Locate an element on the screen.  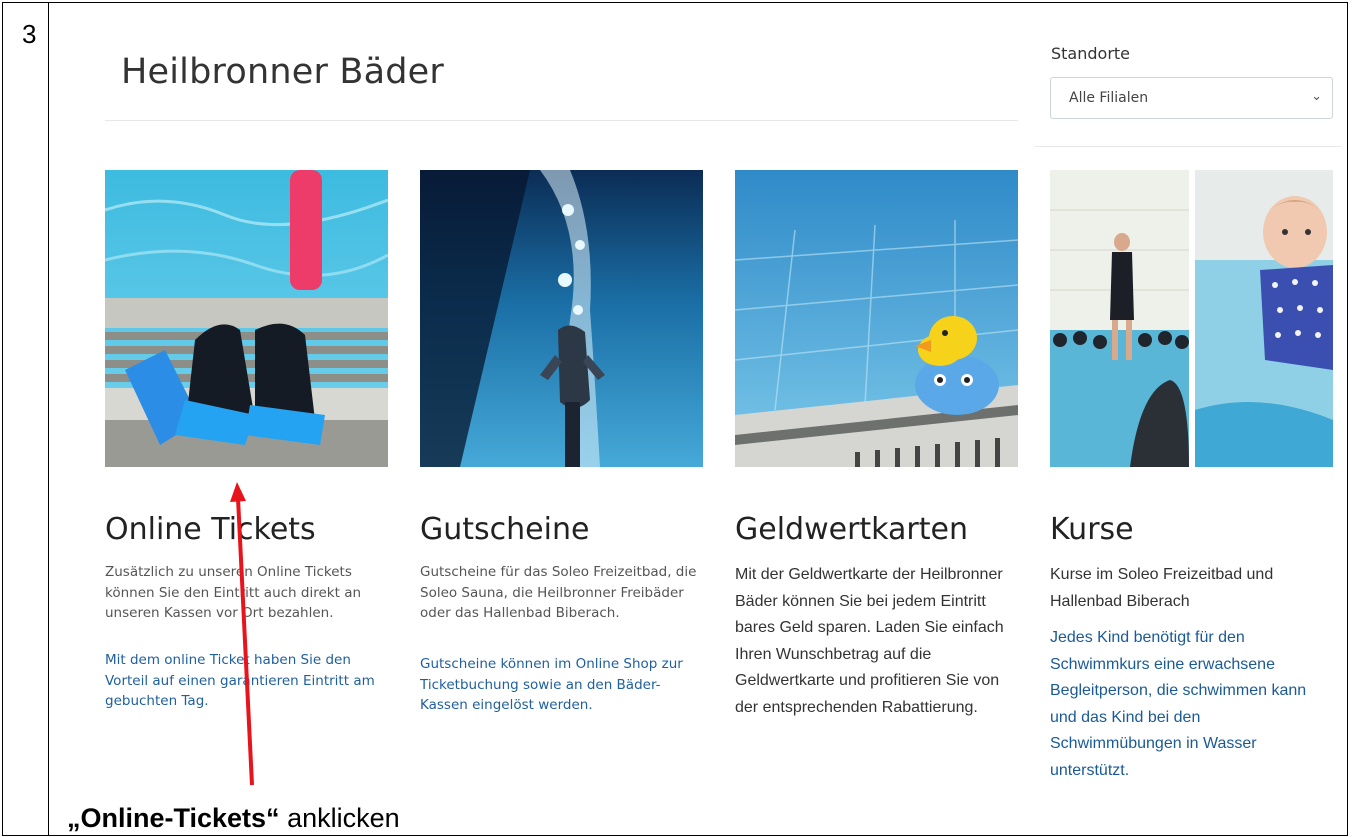
underwater-diver-photo is located at coordinates (561, 318).